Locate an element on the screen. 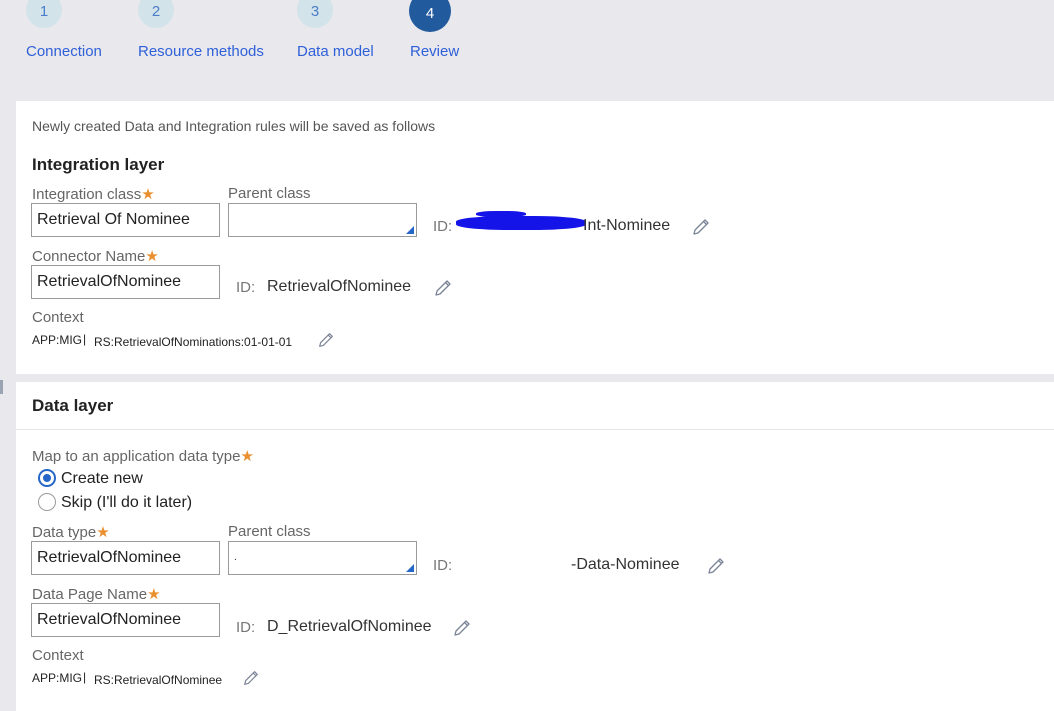 The height and width of the screenshot is (711, 1054). connector-id-value: RetrievalOfNominee is located at coordinates (339, 286).